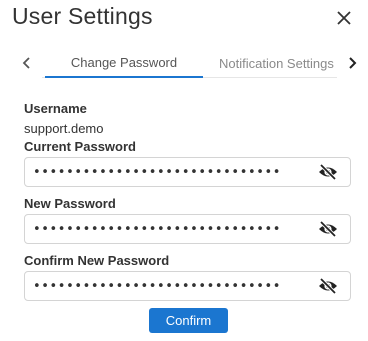  Describe the element at coordinates (168, 286) in the screenshot. I see `confirm-new-password-input` at that location.